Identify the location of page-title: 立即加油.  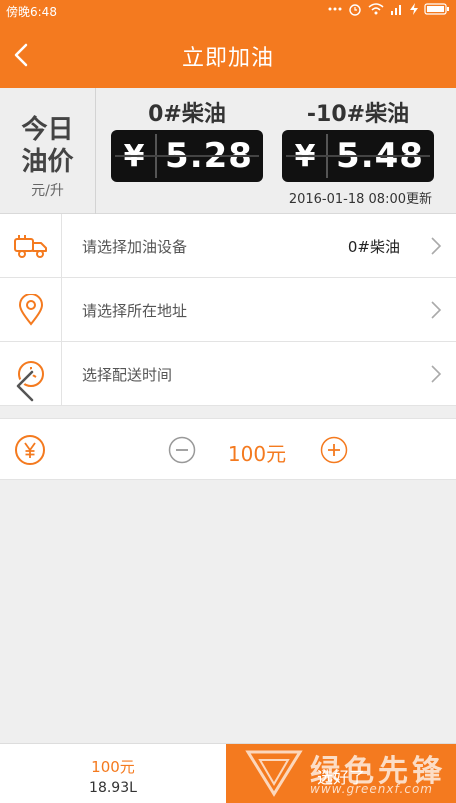
(227, 58).